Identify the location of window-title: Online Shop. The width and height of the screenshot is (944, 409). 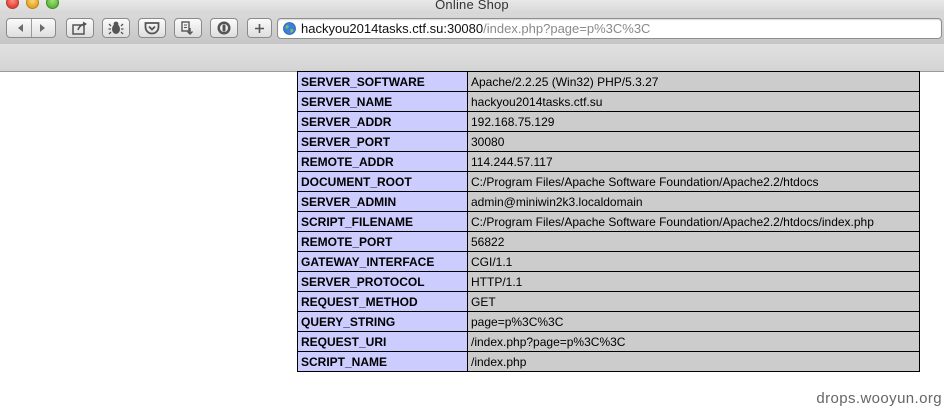
(472, 6).